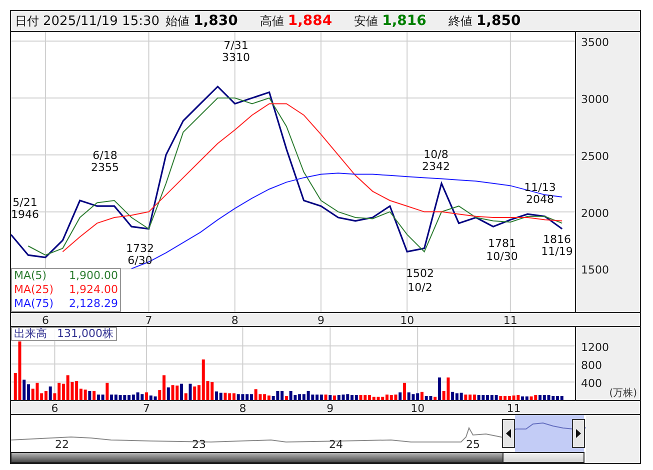  I want to click on chart-annotation: 1946, so click(25, 214).